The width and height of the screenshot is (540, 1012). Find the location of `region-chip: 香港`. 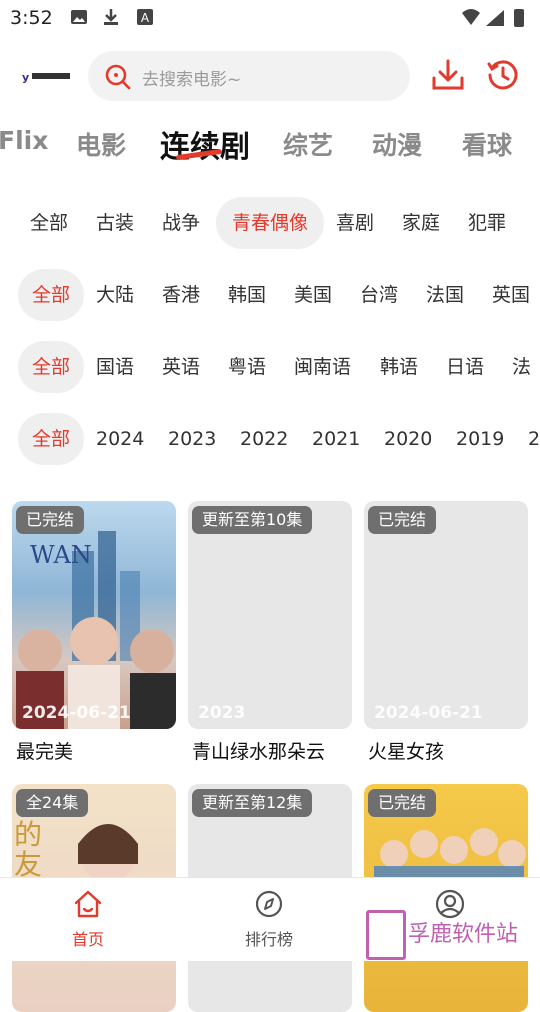

region-chip: 香港 is located at coordinates (181, 295).